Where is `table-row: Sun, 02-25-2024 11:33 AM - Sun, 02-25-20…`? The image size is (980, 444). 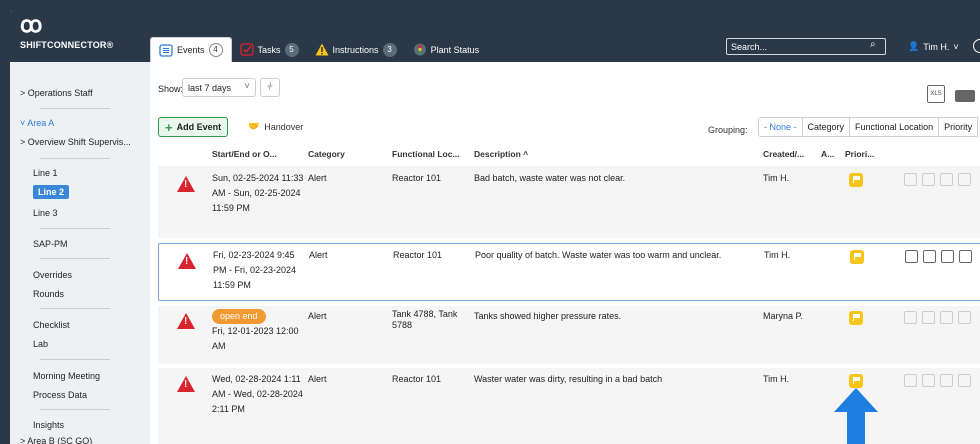
table-row: Sun, 02-25-2024 11:33 AM - Sun, 02-25-20… is located at coordinates (569, 202).